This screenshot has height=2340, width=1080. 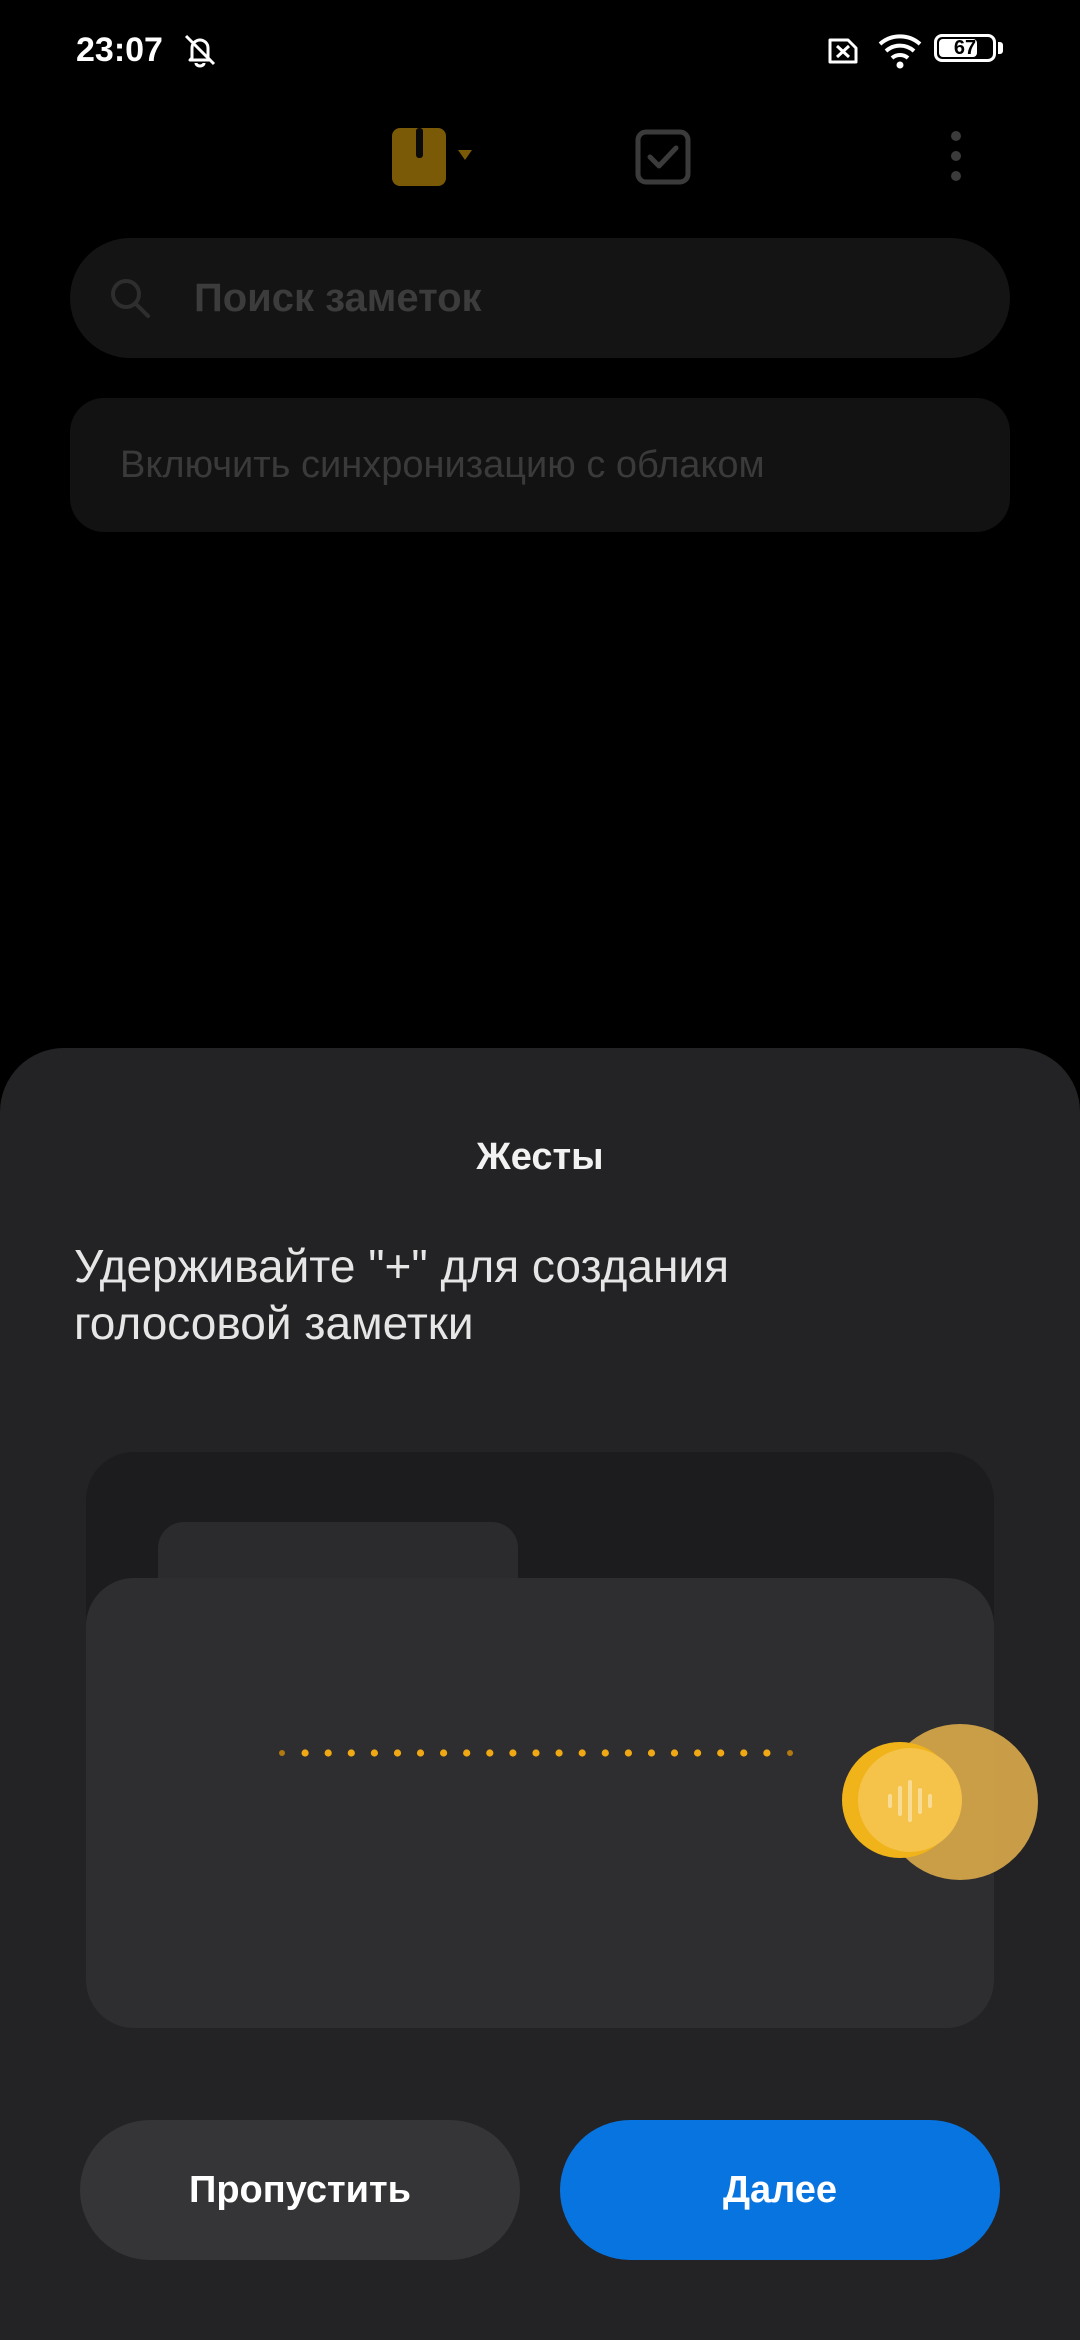 What do you see at coordinates (423, 157) in the screenshot?
I see `notes-icon` at bounding box center [423, 157].